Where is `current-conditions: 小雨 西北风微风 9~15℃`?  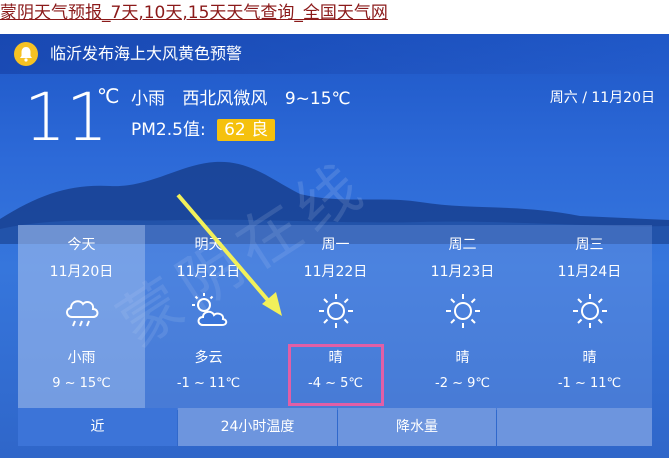
current-conditions: 小雨 西北风微风 9~15℃ is located at coordinates (247, 99).